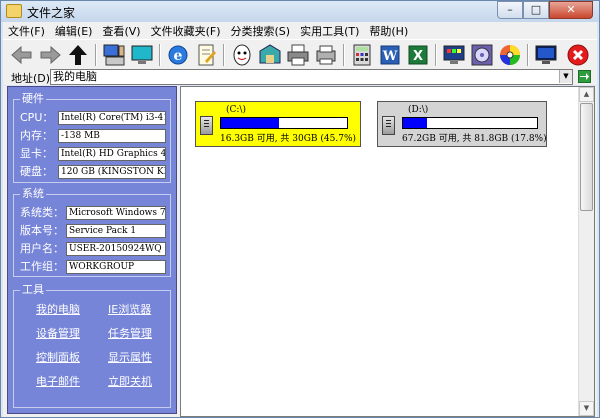  I want to click on os-label: 系统类：, so click(42, 212).